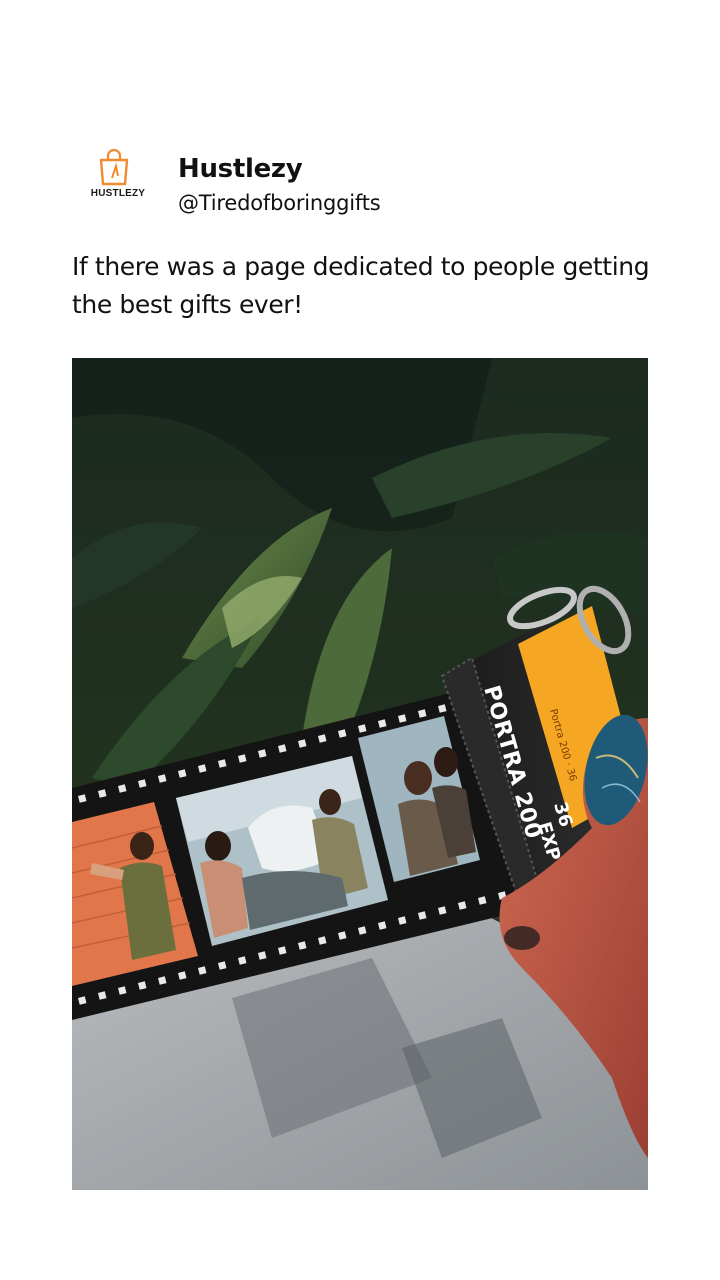 The width and height of the screenshot is (720, 1280). I want to click on post-header: HUSTLEZY Hustlezy @Tiredofboringgifts, so click(360, 188).